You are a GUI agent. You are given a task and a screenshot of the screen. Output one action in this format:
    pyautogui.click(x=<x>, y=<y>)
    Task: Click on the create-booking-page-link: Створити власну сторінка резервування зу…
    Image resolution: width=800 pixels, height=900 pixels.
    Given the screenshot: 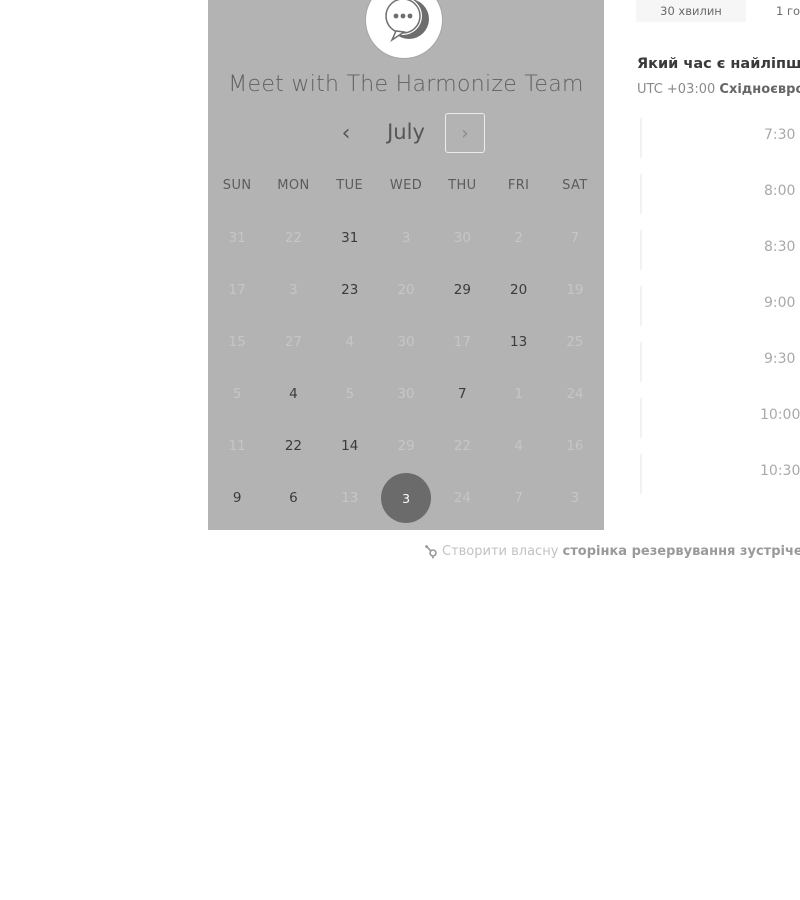 What is the action you would take?
    pyautogui.click(x=612, y=551)
    